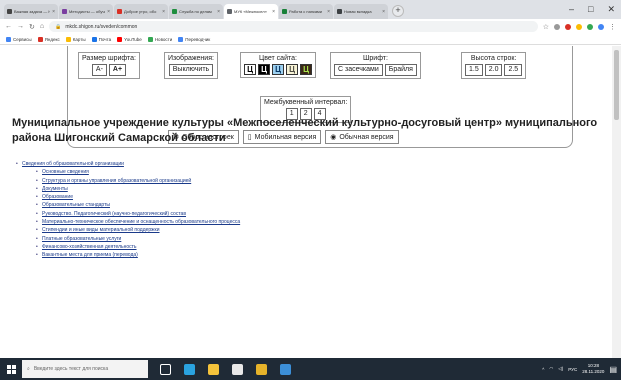 This screenshot has width=621, height=380. I want to click on site-color-label: Цвет сайта:, so click(278, 58).